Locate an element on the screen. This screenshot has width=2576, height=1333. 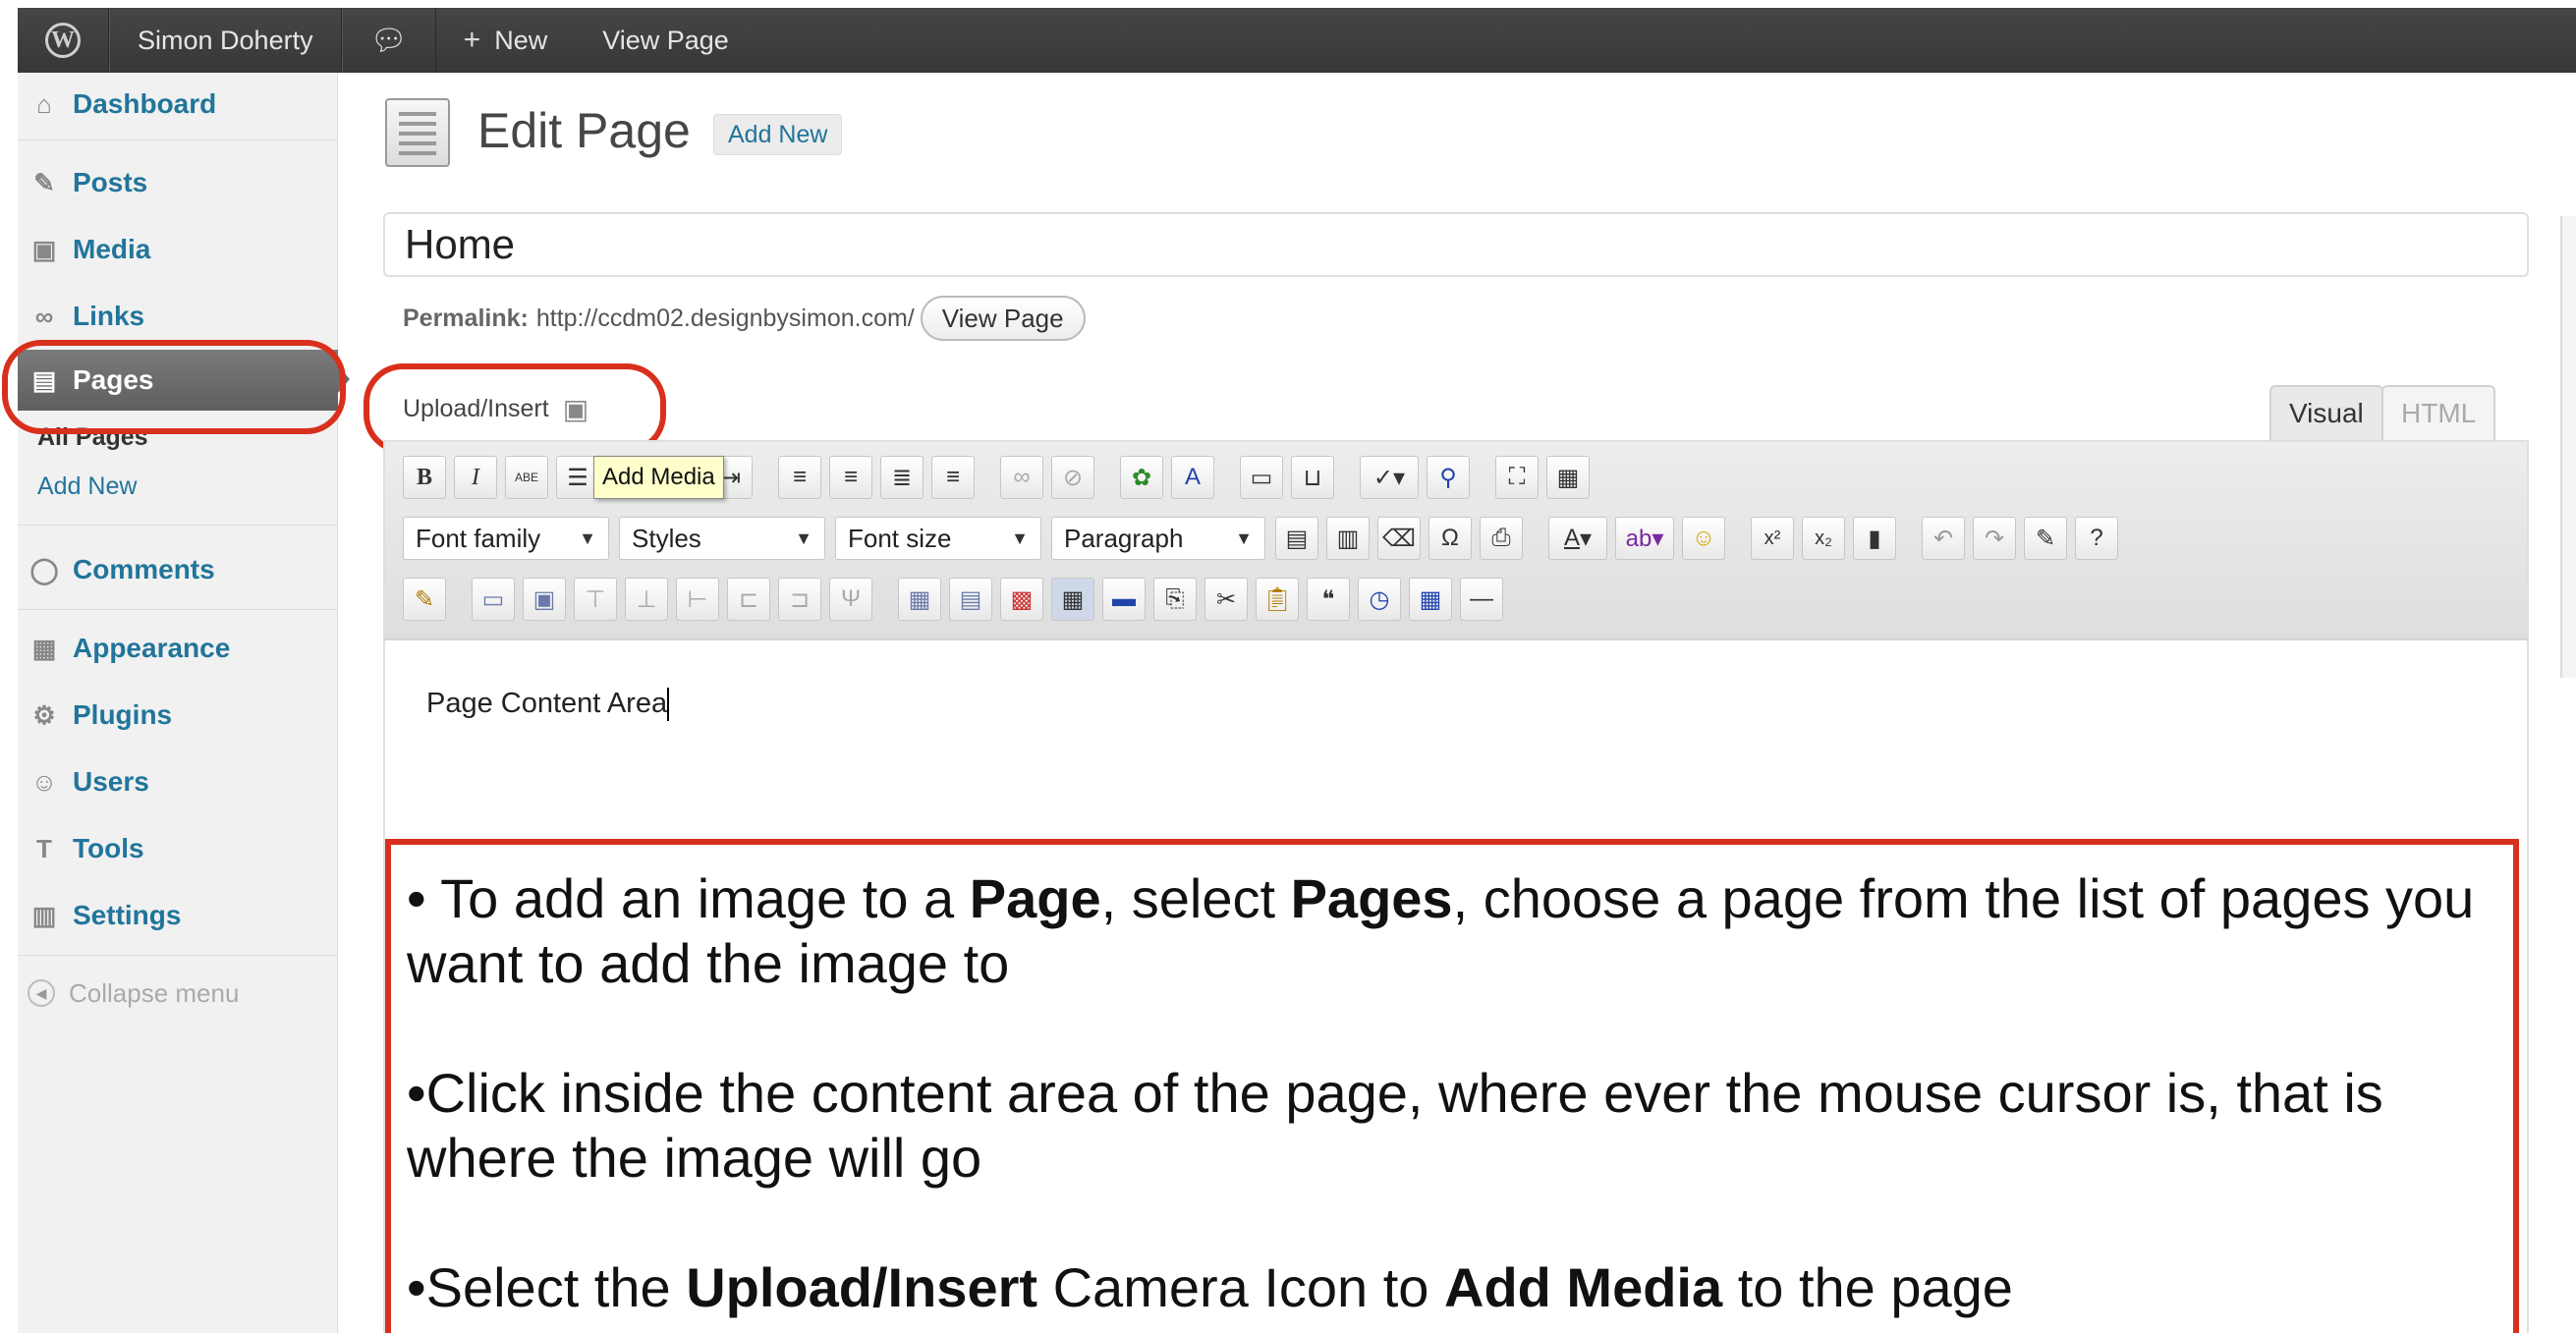
sidebar-item-pages: ▤ Pages is located at coordinates (178, 381).